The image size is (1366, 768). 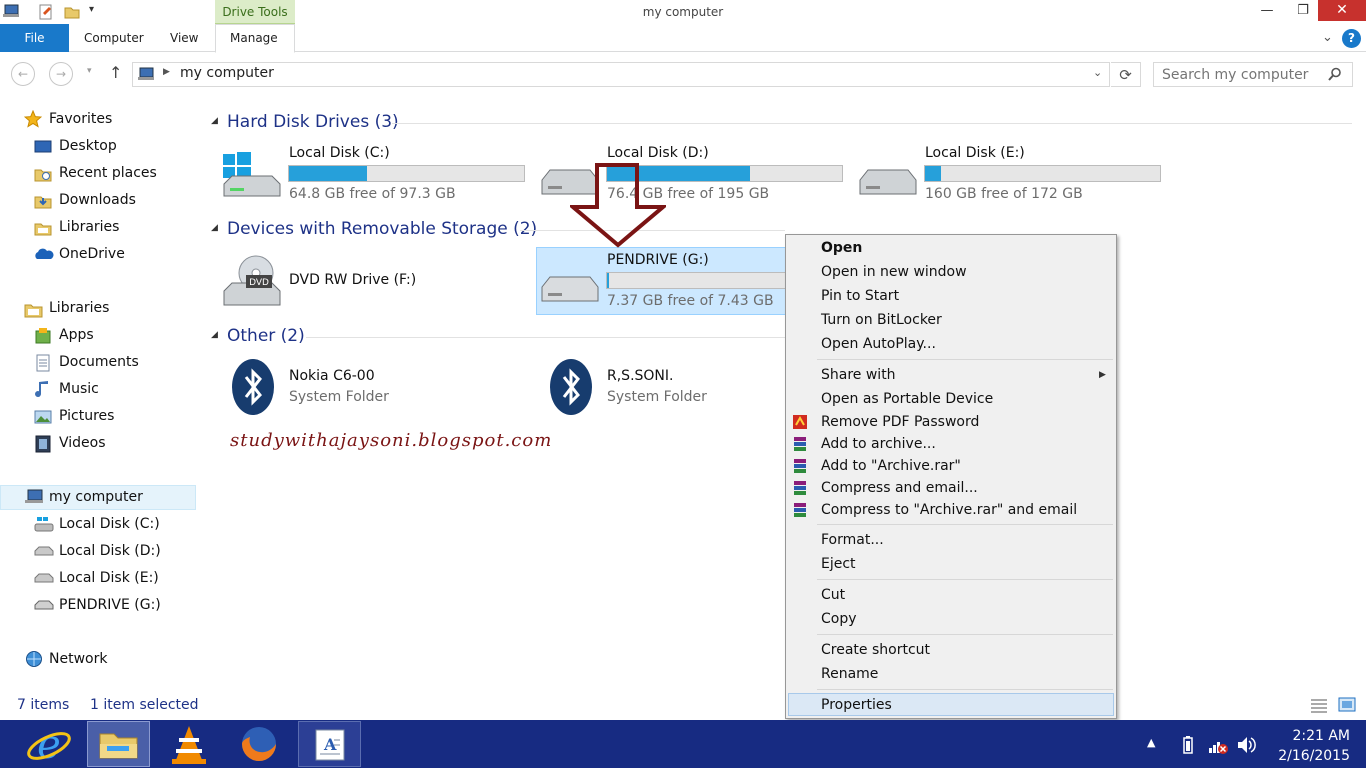 I want to click on window-title: my computer, so click(x=683, y=12).